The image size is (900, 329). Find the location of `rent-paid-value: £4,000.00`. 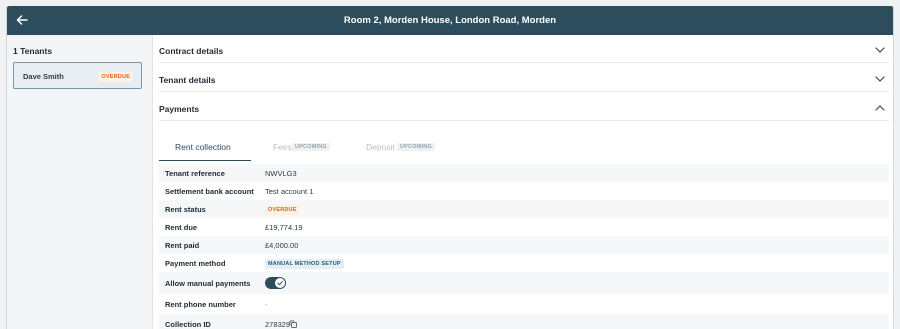

rent-paid-value: £4,000.00 is located at coordinates (282, 245).